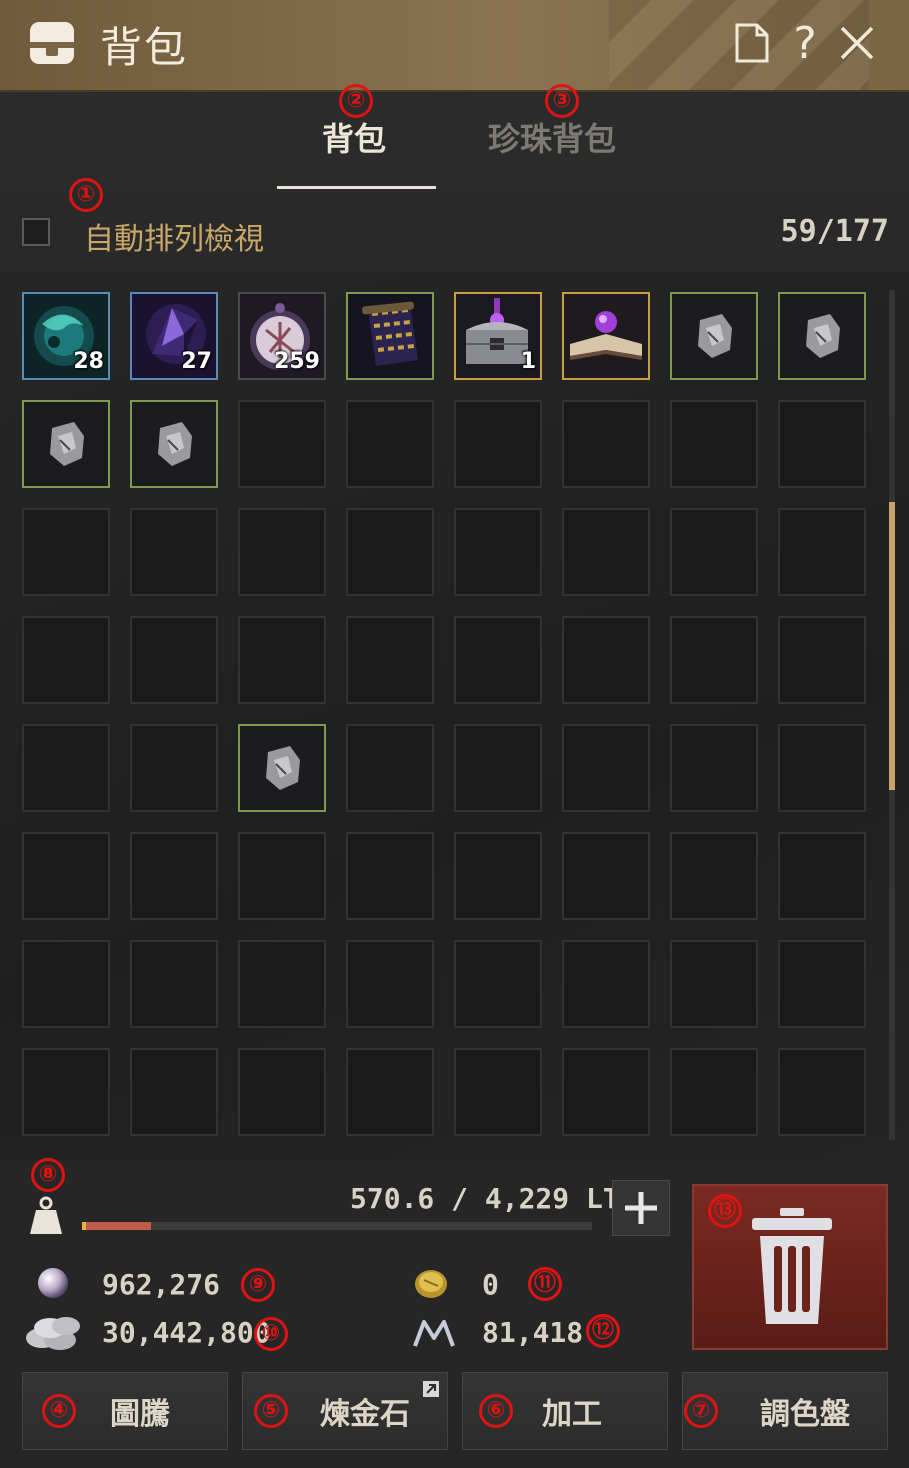 Image resolution: width=909 pixels, height=1468 pixels. I want to click on page-icon, so click(751, 43).